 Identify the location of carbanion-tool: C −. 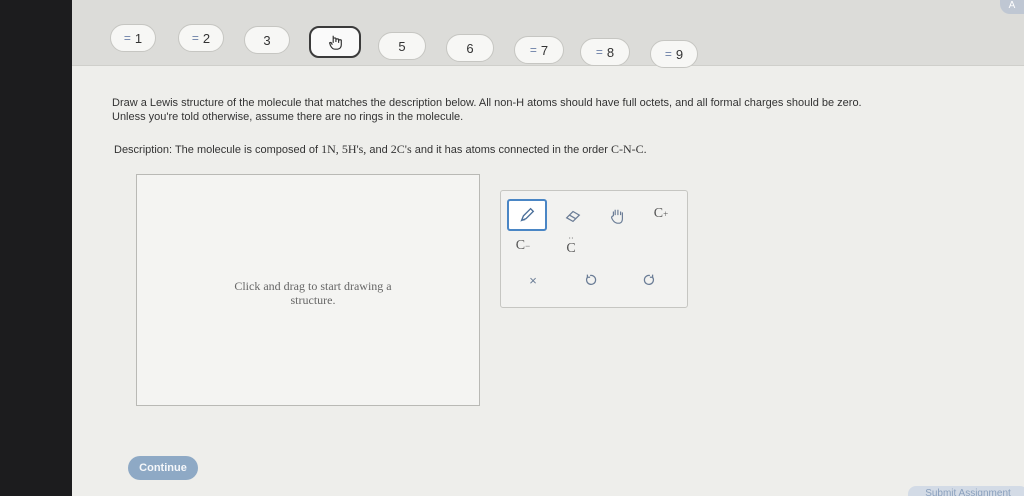
(523, 246).